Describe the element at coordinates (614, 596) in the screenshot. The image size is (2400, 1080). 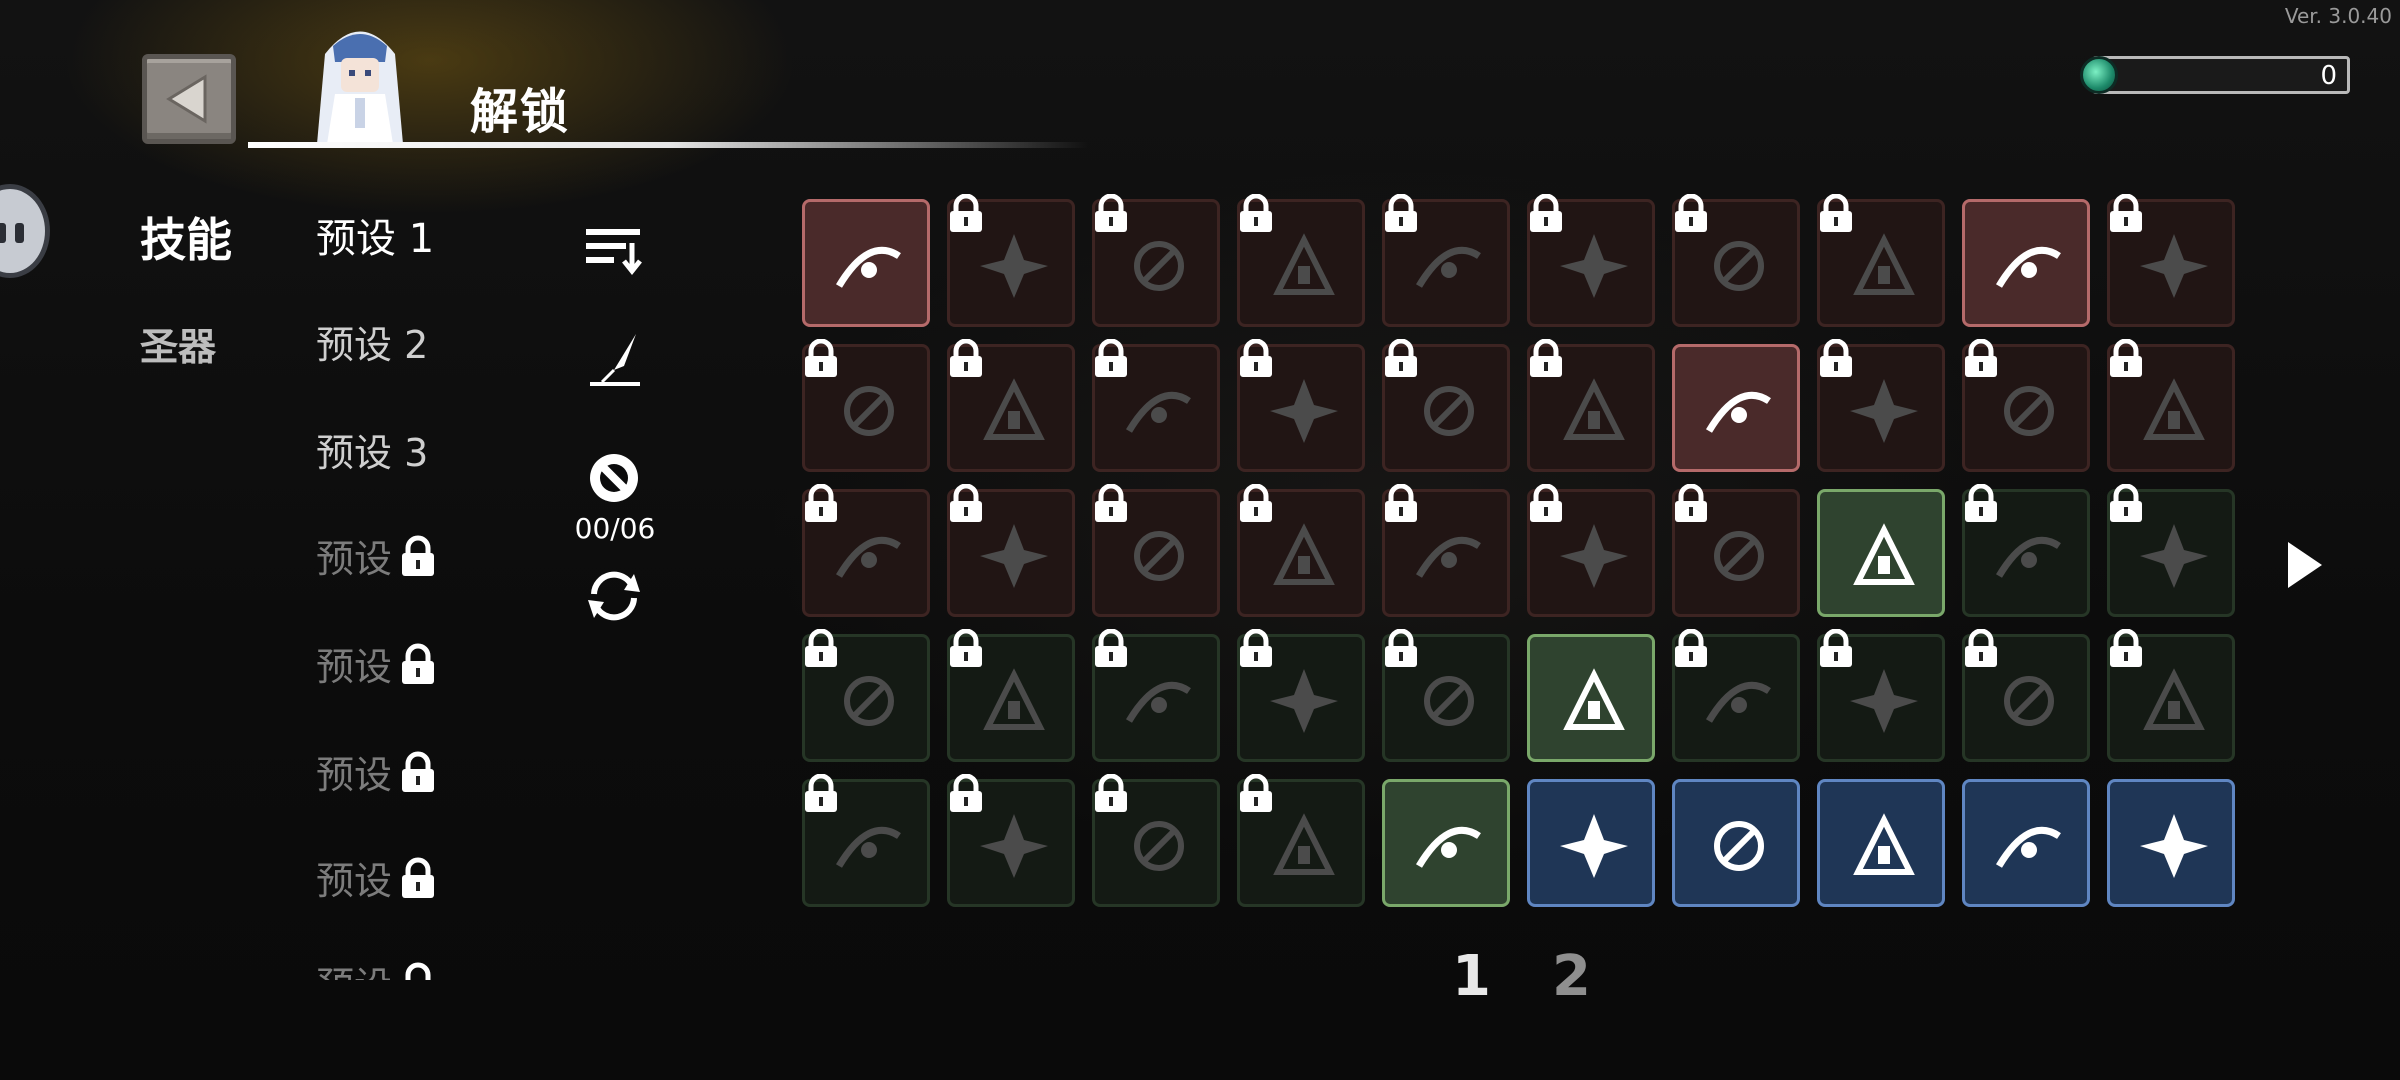
I see `refresh-button` at that location.